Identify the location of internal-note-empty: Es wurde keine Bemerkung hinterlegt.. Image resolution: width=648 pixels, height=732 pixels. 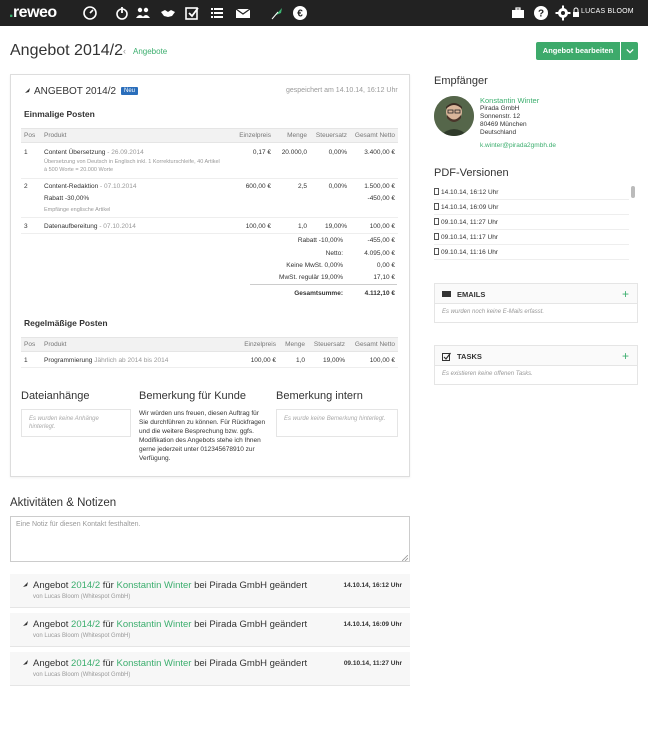
(337, 423).